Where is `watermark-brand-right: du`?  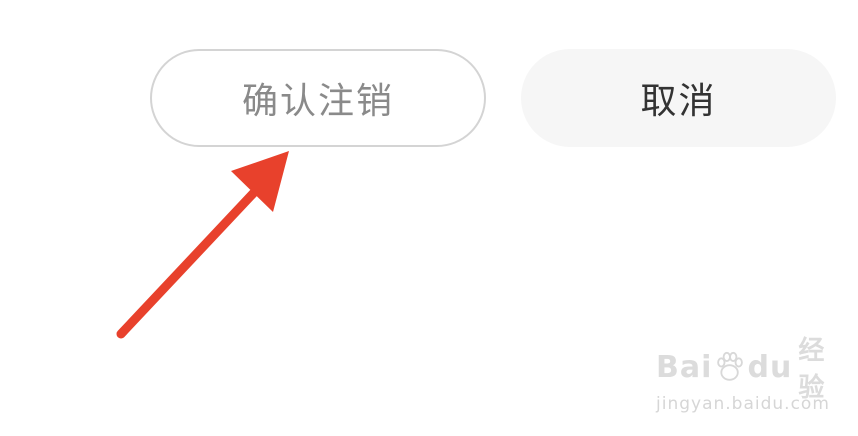 watermark-brand-right: du is located at coordinates (770, 367).